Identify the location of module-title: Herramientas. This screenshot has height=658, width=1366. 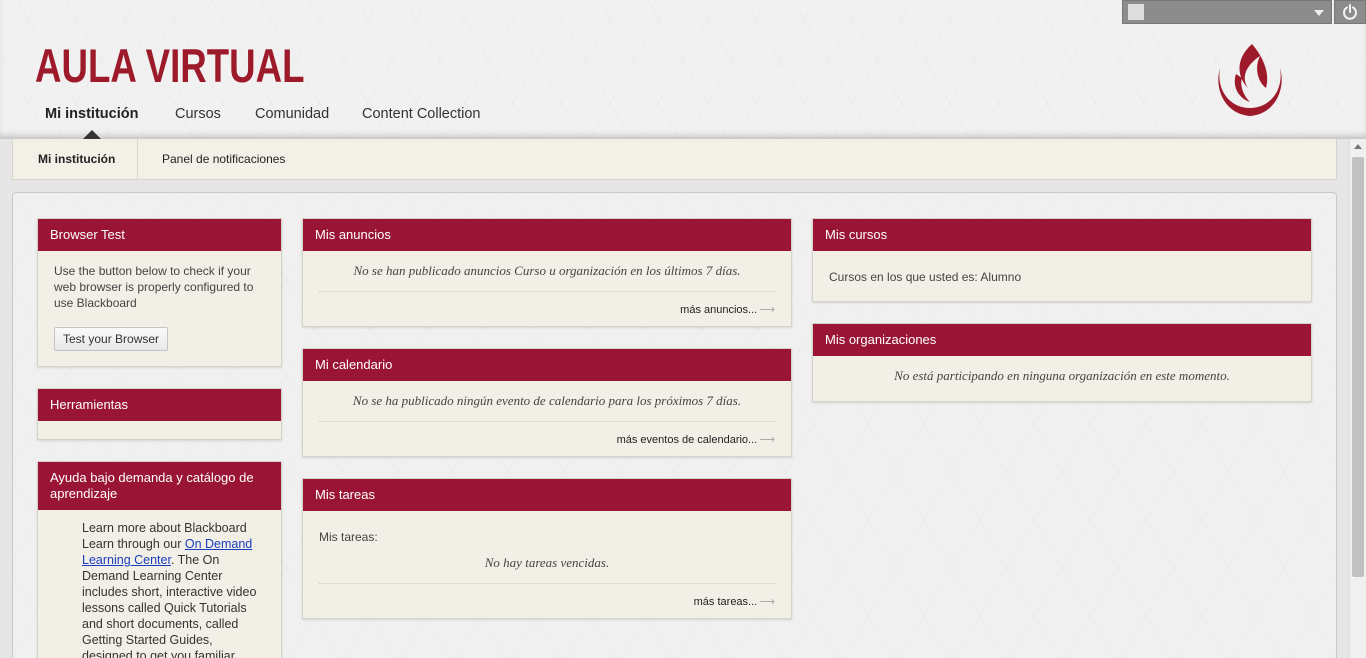
(159, 405).